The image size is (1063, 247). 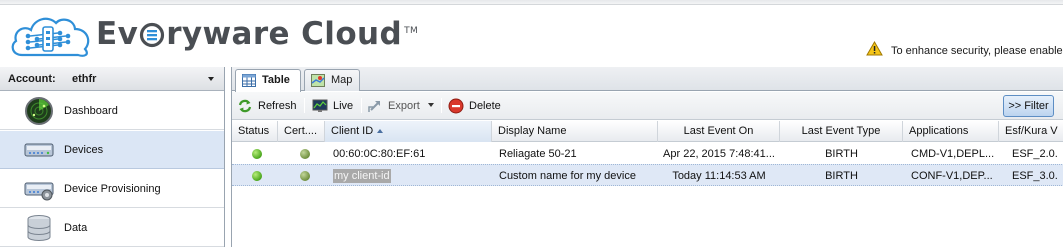 I want to click on cell-esf-version: ESF_2.0., so click(x=1035, y=154).